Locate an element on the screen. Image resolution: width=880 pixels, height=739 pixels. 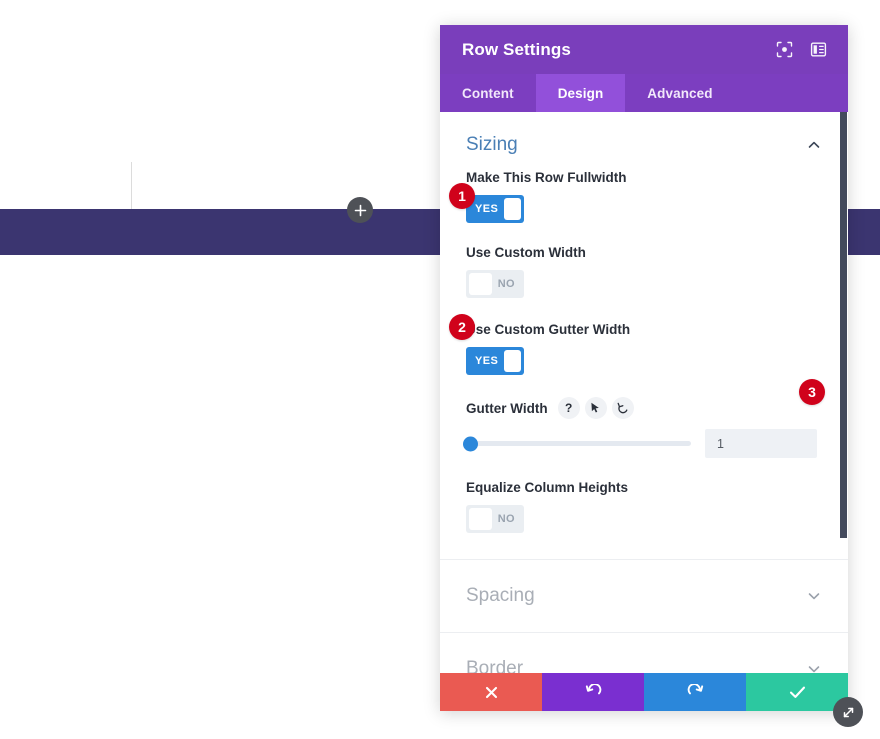
field-gutter-width: Gutter Width ? 1 is located at coordinates (642, 427).